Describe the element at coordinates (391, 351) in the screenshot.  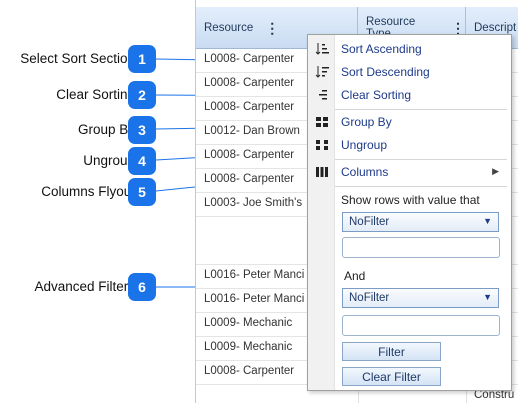
I see `filter-button: Filter` at that location.